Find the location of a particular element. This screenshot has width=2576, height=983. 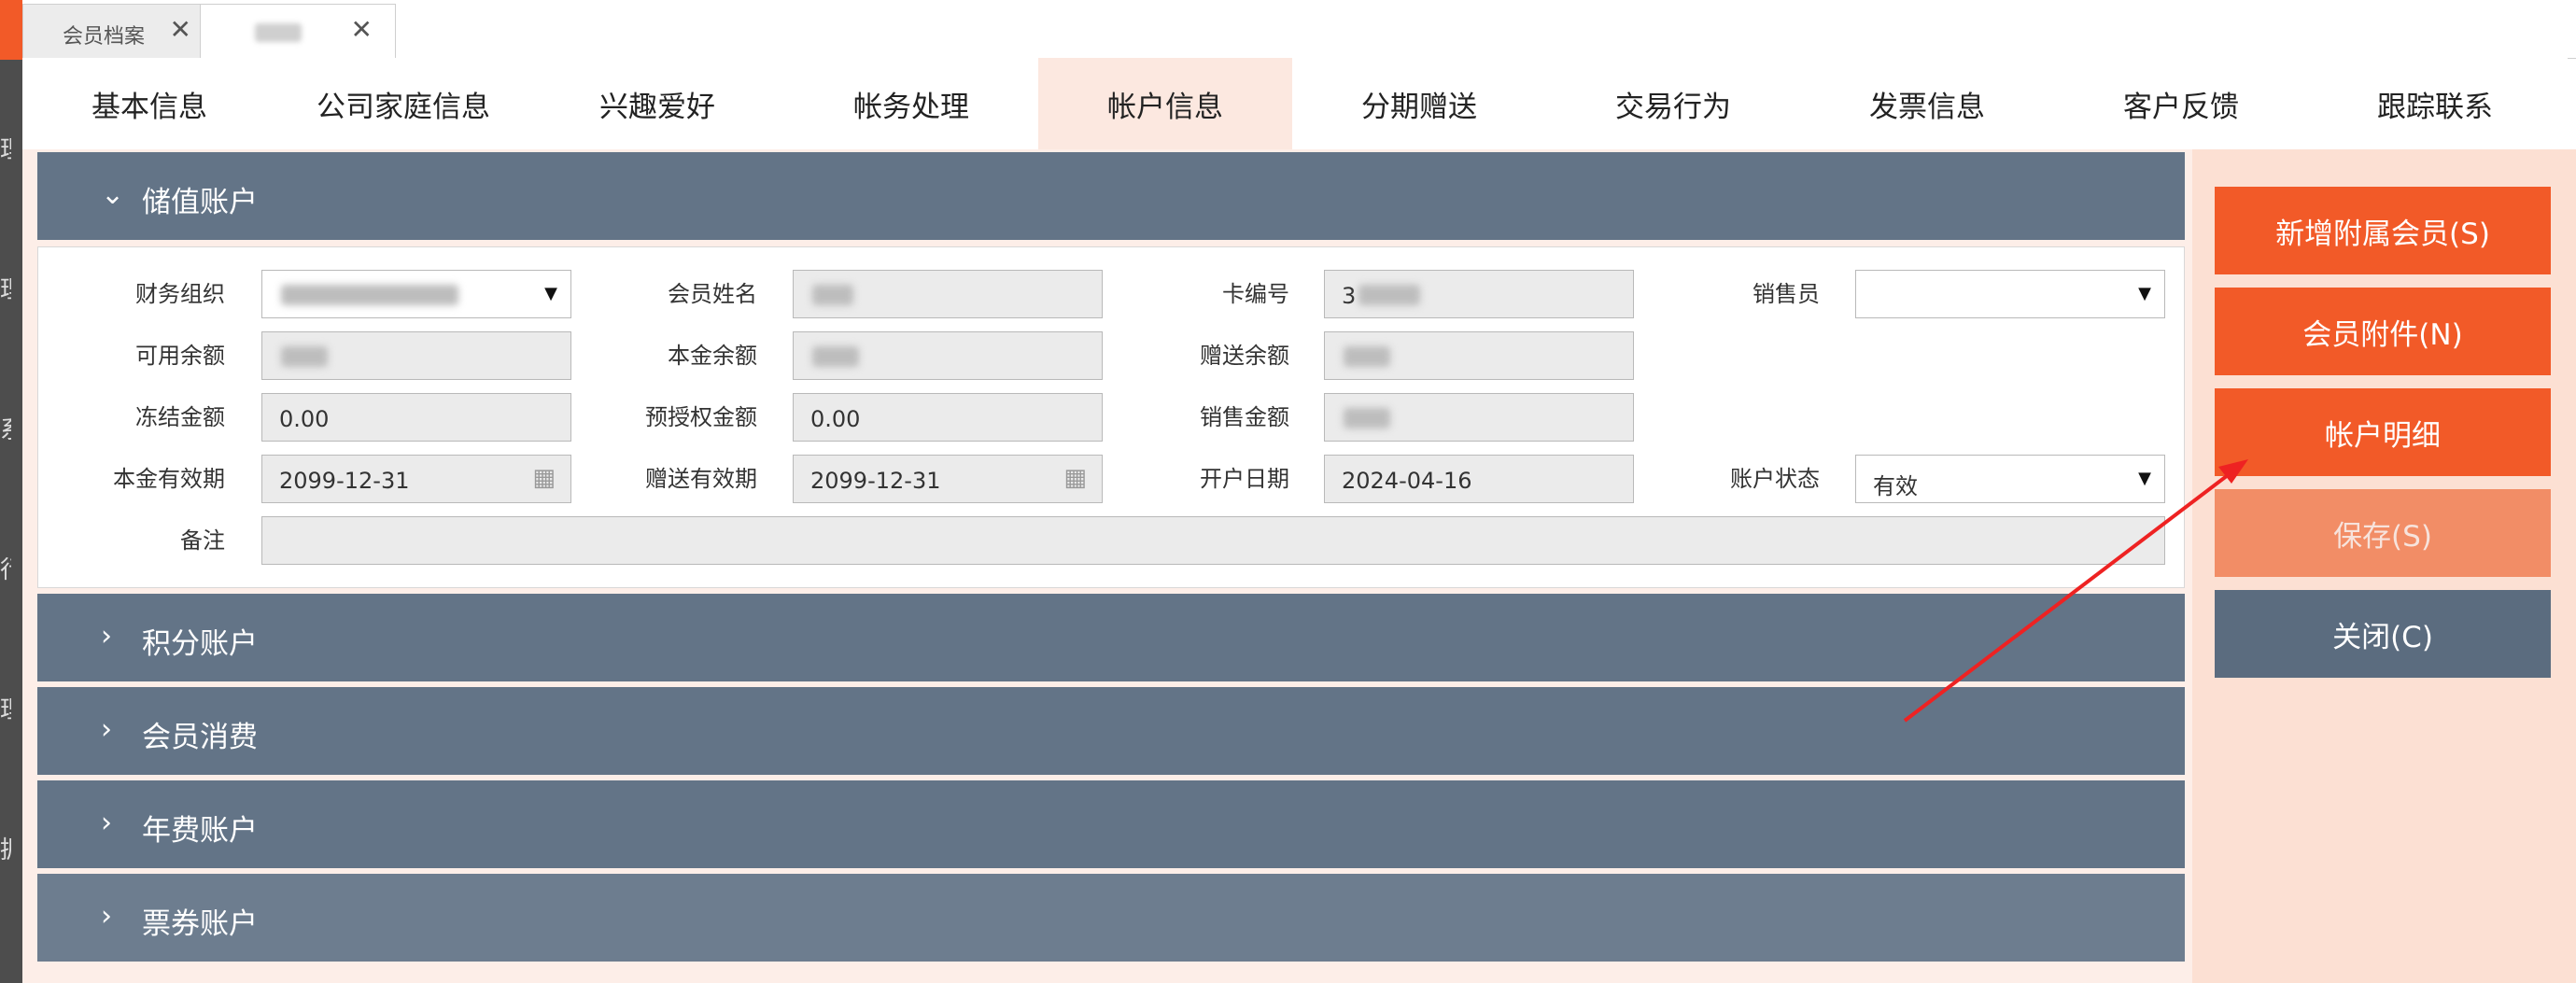

app-sidebar: 理 理 系 行 理 据 is located at coordinates (11, 491).